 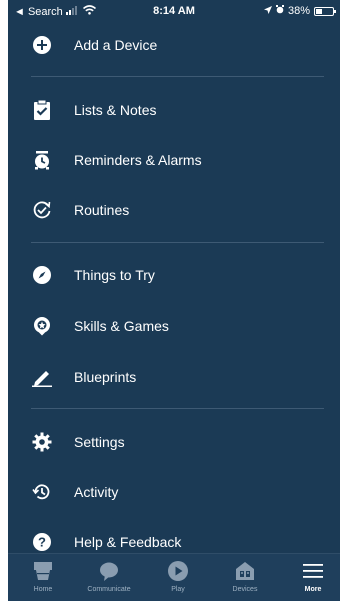 What do you see at coordinates (42, 160) in the screenshot?
I see `alarm-clock-icon` at bounding box center [42, 160].